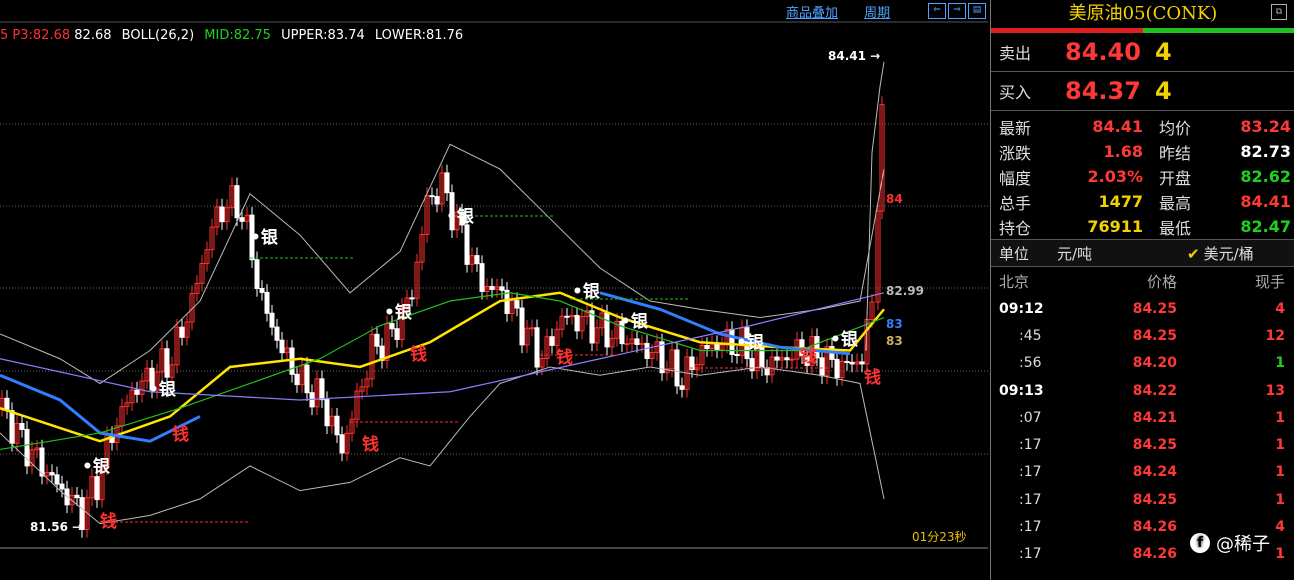  Describe the element at coordinates (1122, 253) in the screenshot. I see `unit-cny-option: 元/吨` at that location.